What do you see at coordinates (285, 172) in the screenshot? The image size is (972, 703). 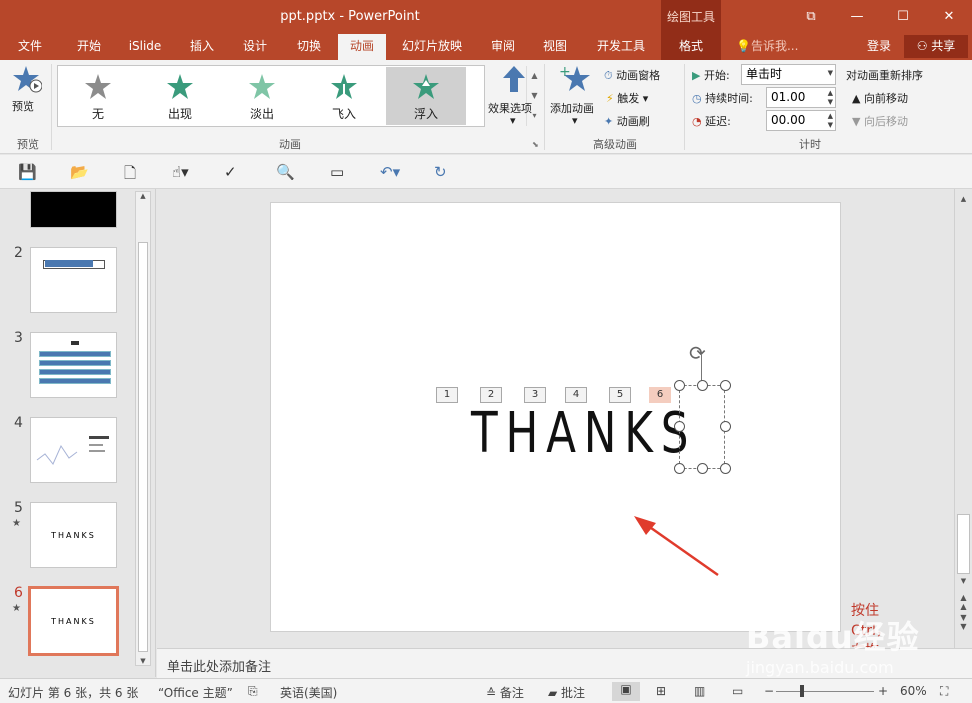 I see `print-preview-icon: 🔍` at bounding box center [285, 172].